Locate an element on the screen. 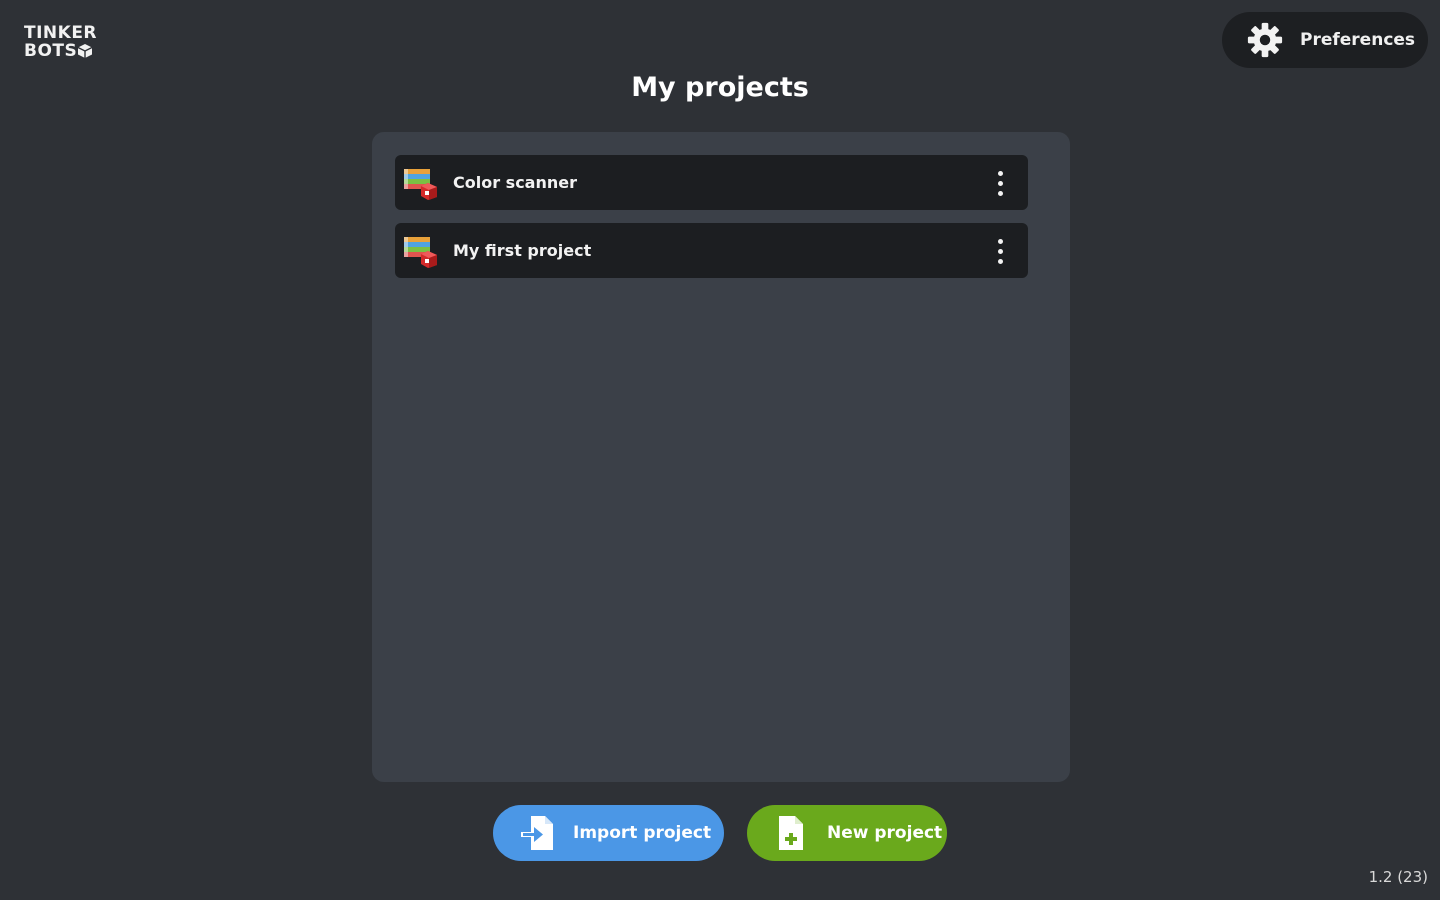 The height and width of the screenshot is (900, 1440). logo-line-2: BOTS is located at coordinates (69, 51).